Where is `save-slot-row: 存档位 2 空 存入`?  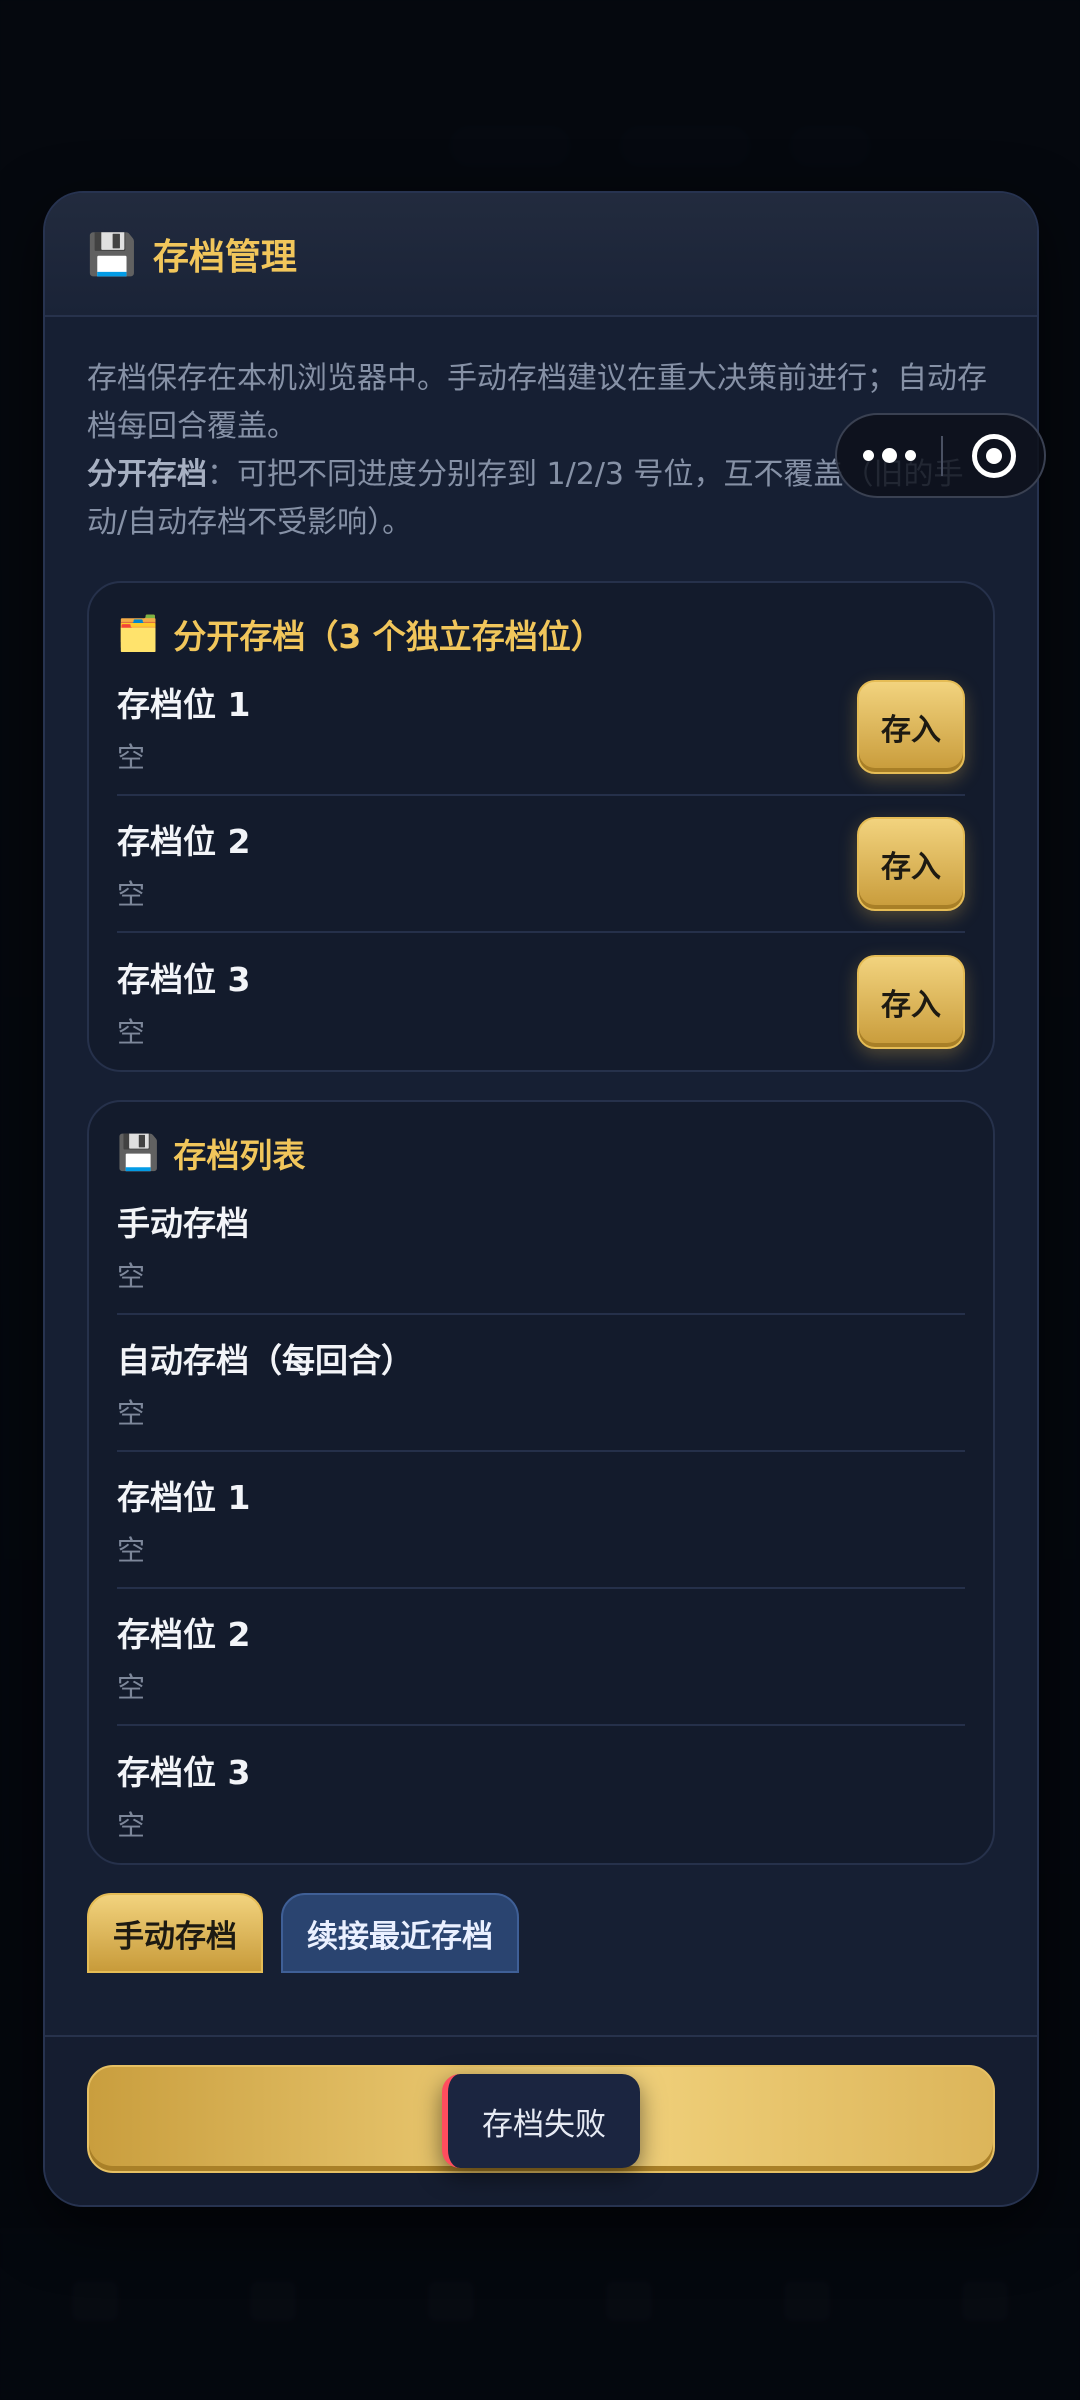
save-slot-row: 存档位 2 空 存入 is located at coordinates (541, 864).